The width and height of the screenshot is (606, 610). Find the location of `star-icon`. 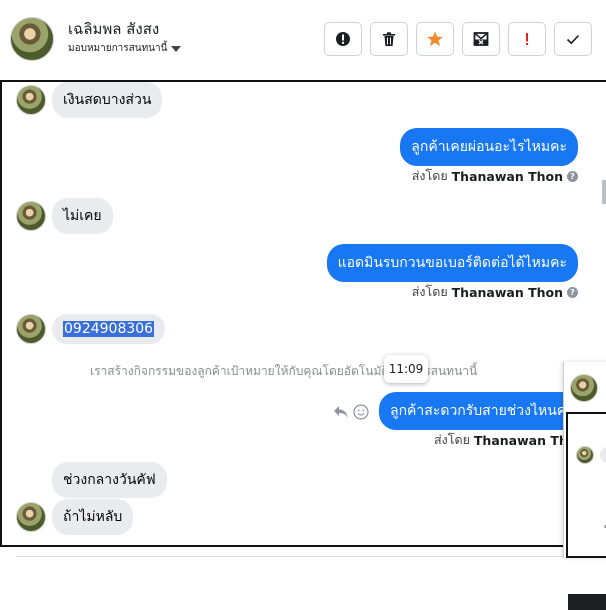

star-icon is located at coordinates (435, 39).